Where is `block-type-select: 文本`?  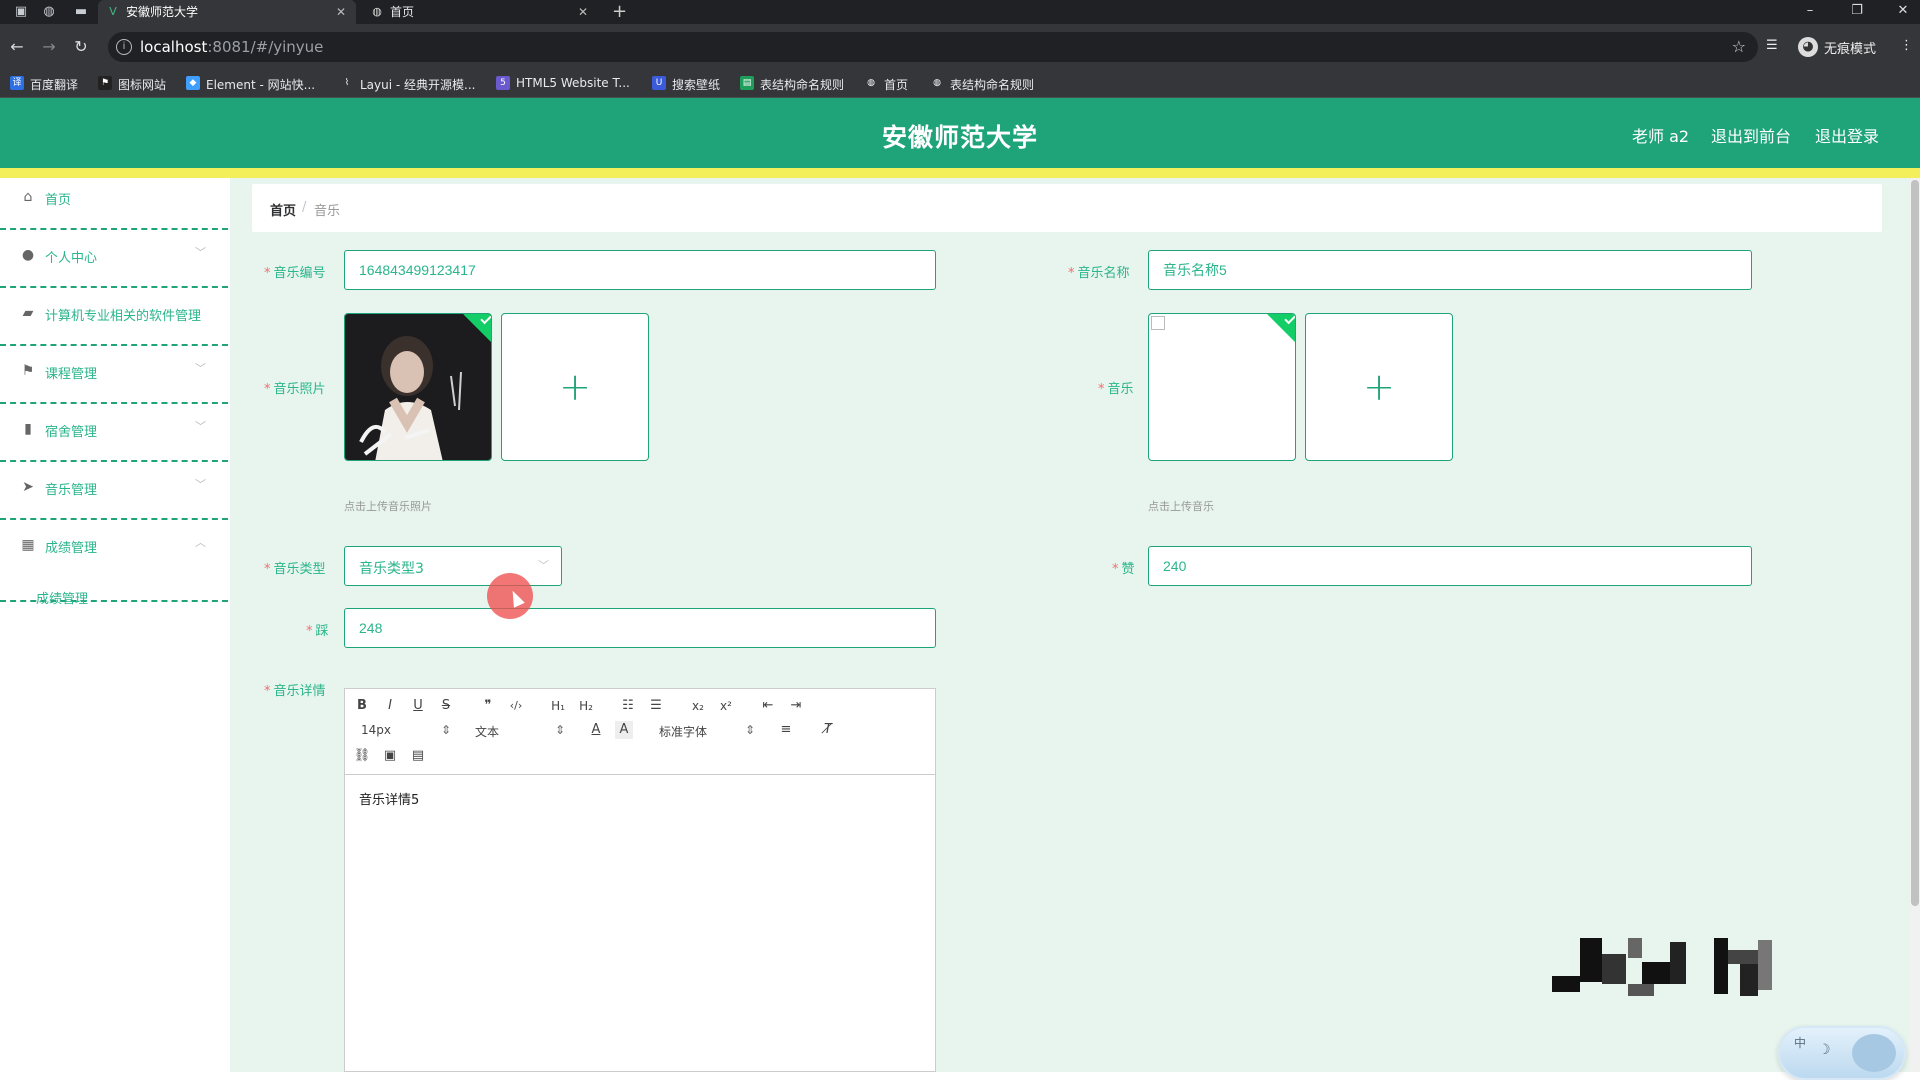 block-type-select: 文本 is located at coordinates (487, 731).